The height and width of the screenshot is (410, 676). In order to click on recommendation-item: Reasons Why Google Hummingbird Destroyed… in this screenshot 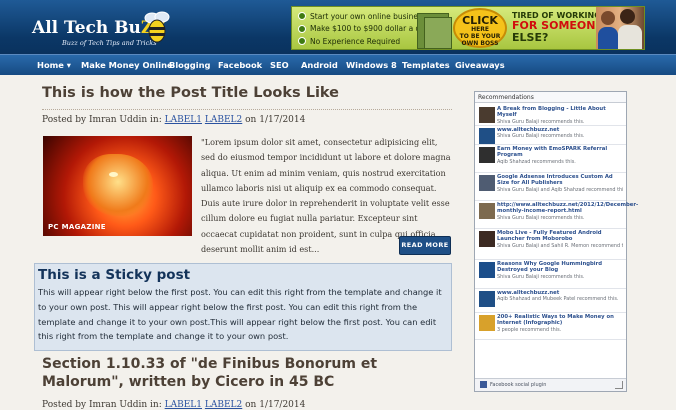, I will do `click(550, 274)`.